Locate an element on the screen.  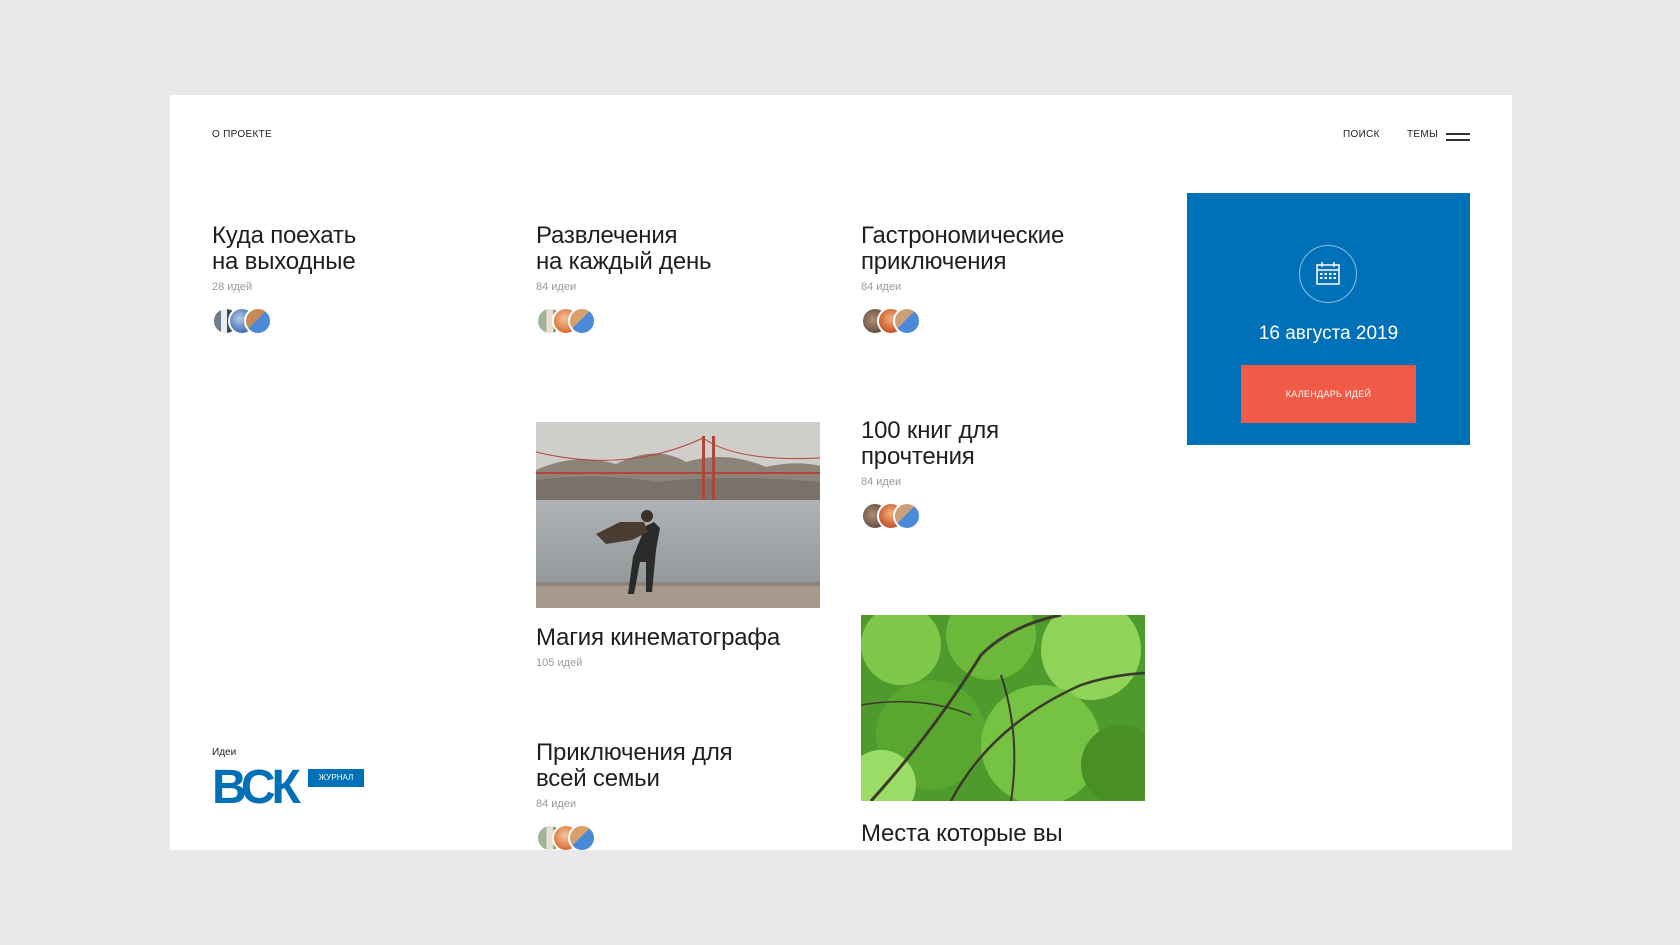
card-title-line2: всей семьи is located at coordinates (598, 778).